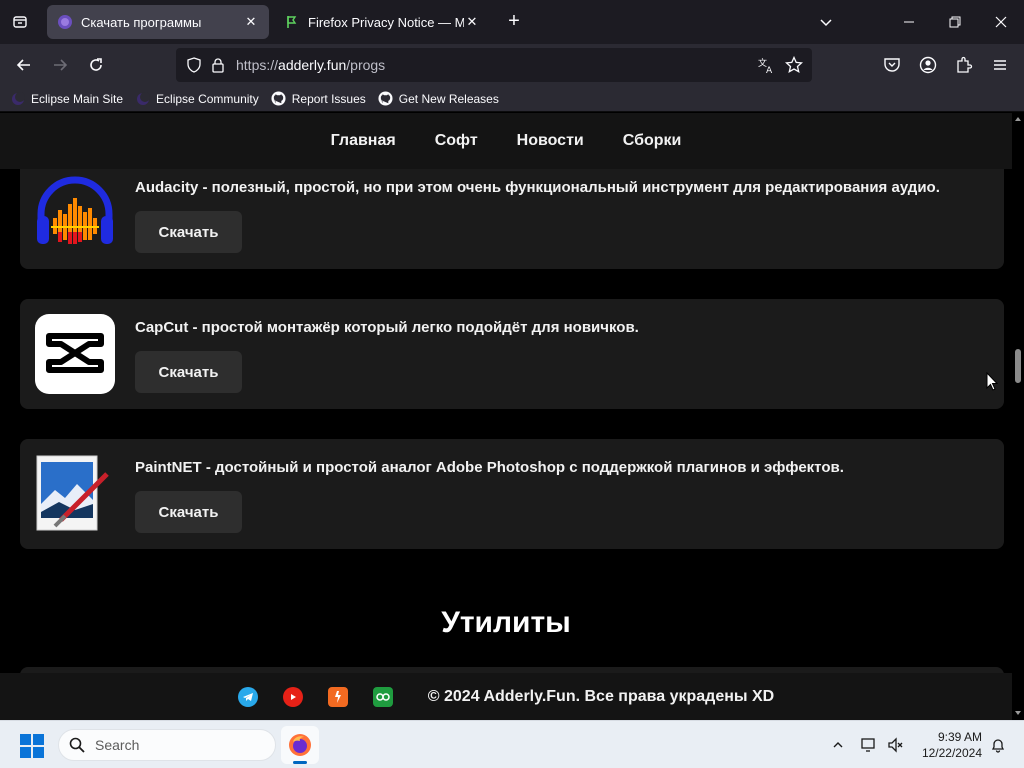 The height and width of the screenshot is (768, 1024). I want to click on puzzle-icon, so click(965, 64).